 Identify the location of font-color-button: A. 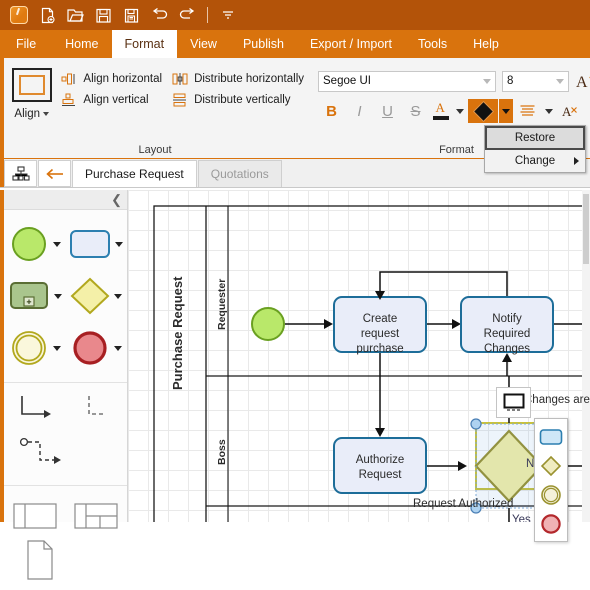
(441, 111).